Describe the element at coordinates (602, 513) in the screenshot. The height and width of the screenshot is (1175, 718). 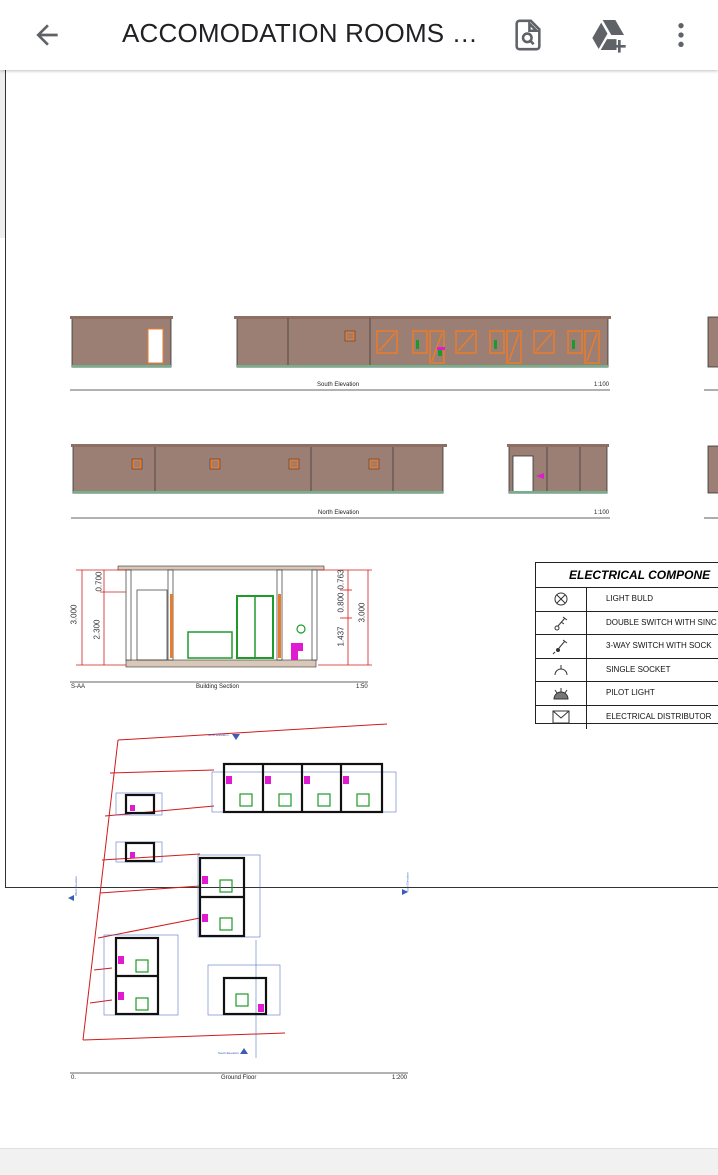
I see `north-elevation-scale: 1:100` at that location.